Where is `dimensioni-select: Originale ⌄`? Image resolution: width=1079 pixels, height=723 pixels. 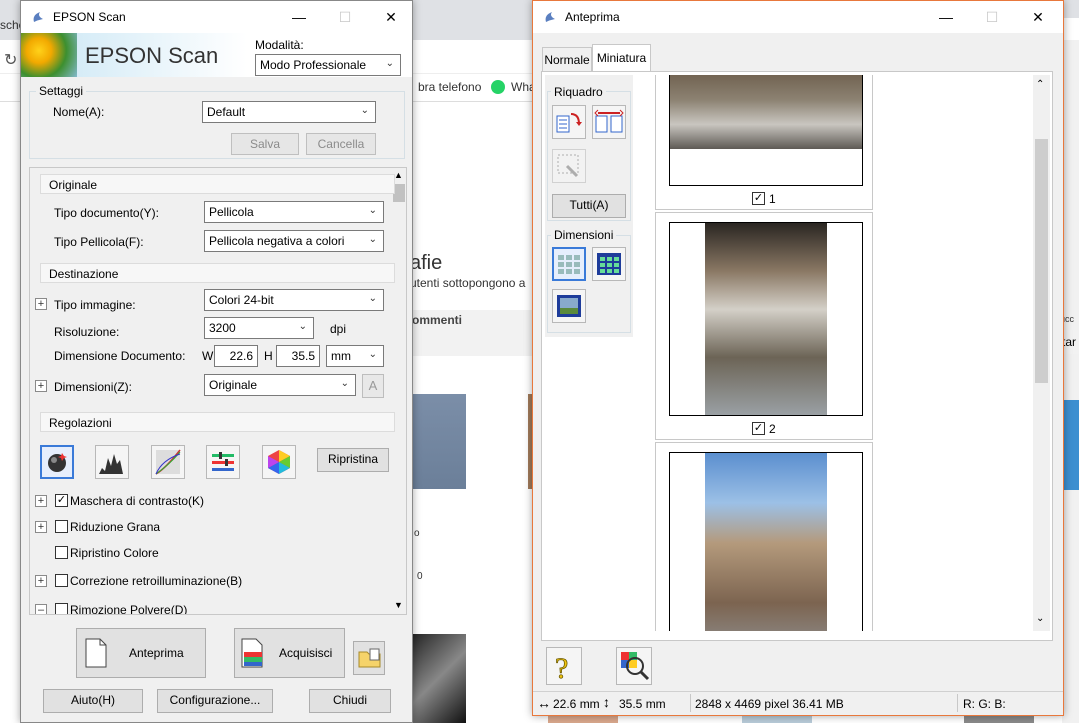 dimensioni-select: Originale ⌄ is located at coordinates (280, 385).